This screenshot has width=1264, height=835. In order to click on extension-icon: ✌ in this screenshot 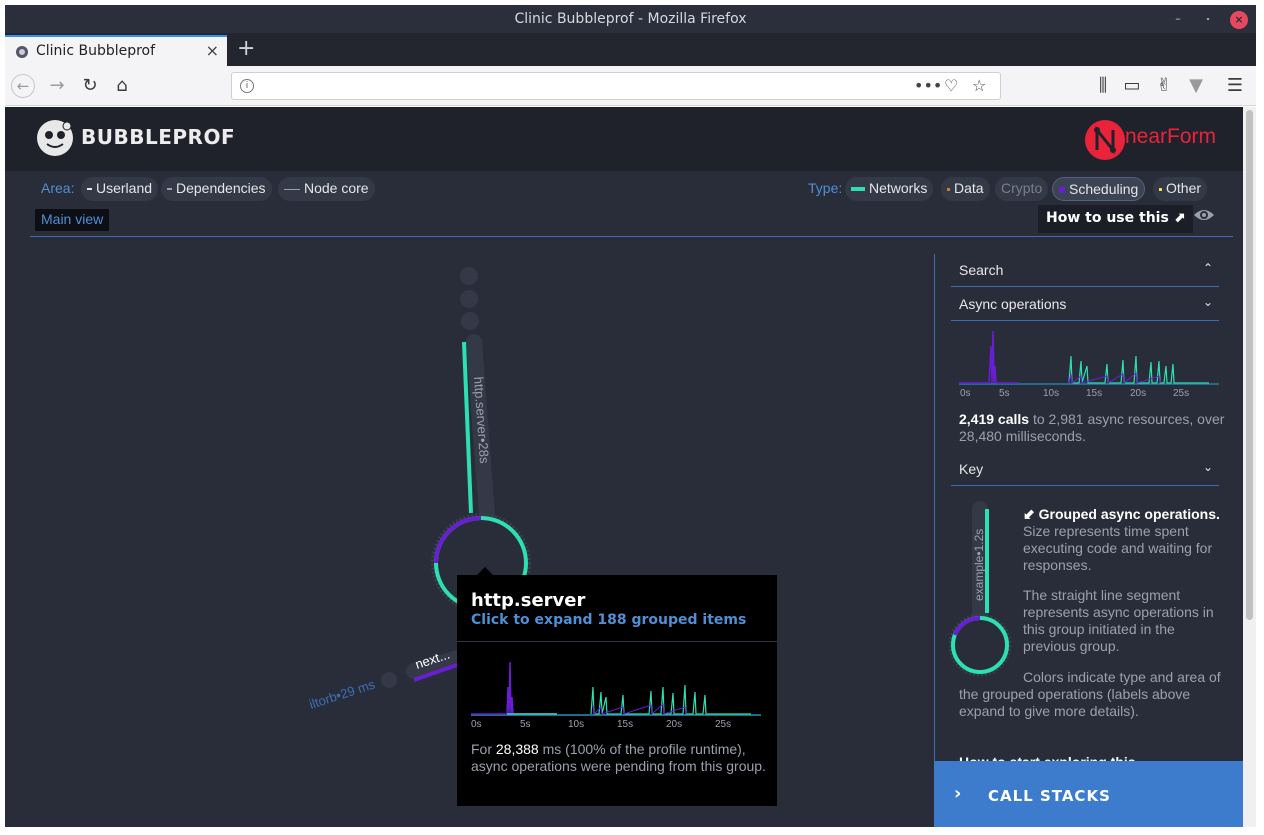, I will do `click(1164, 86)`.